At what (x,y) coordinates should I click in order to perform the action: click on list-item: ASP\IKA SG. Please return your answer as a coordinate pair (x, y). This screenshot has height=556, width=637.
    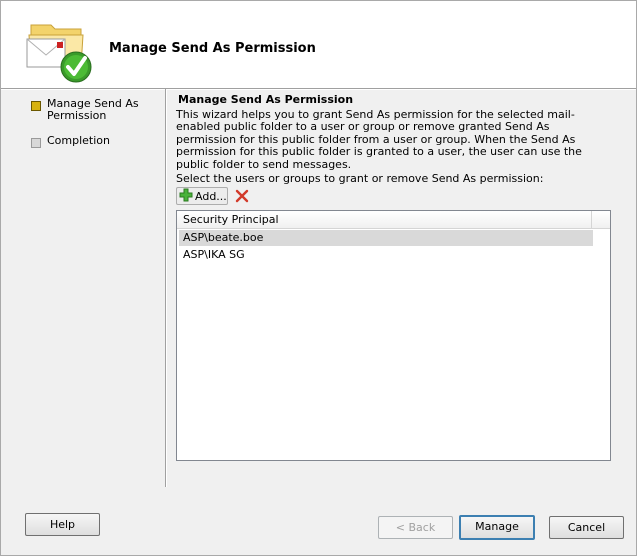
    Looking at the image, I should click on (386, 255).